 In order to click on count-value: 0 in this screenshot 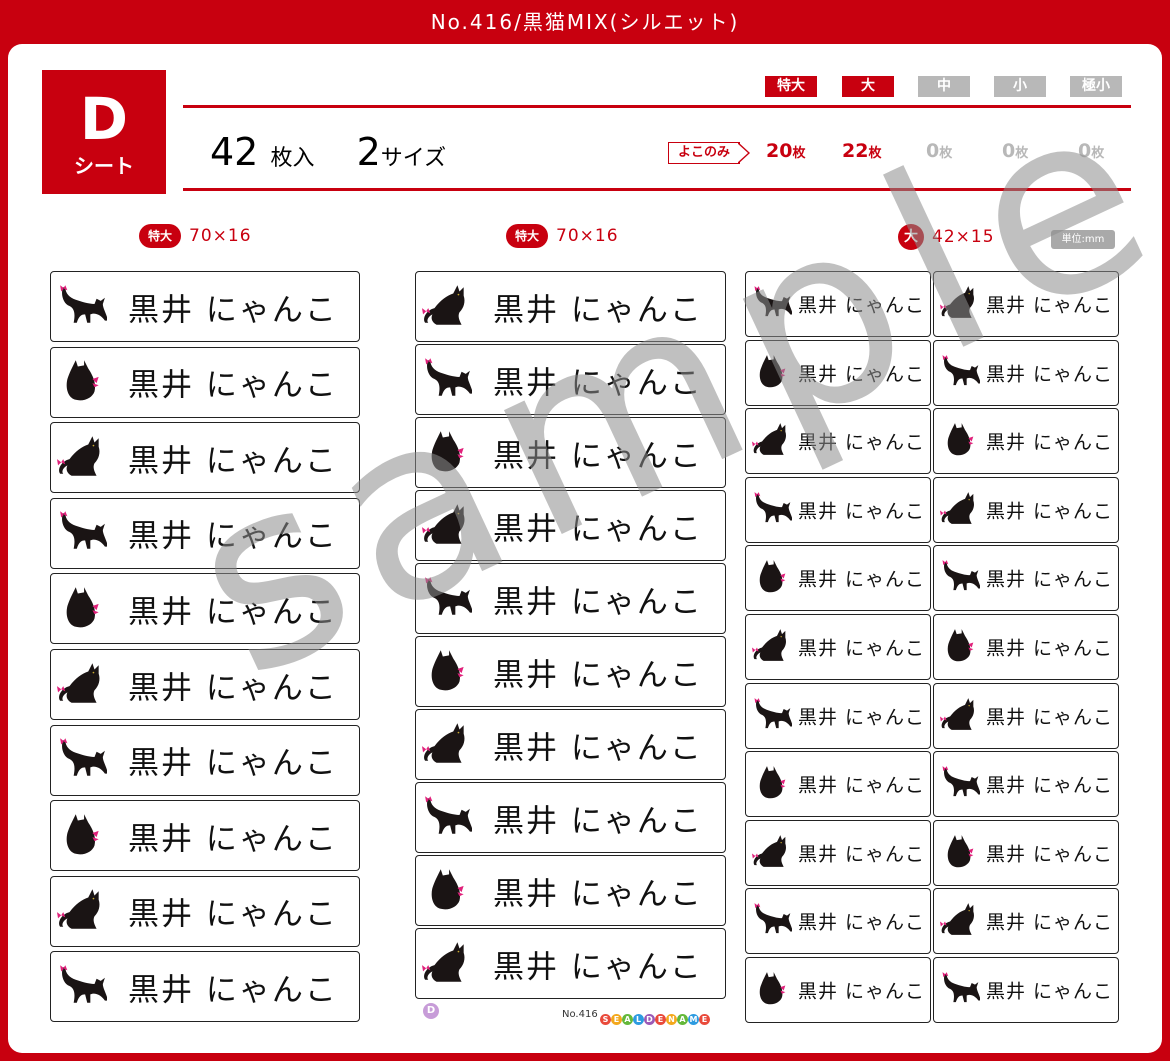, I will do `click(933, 151)`.